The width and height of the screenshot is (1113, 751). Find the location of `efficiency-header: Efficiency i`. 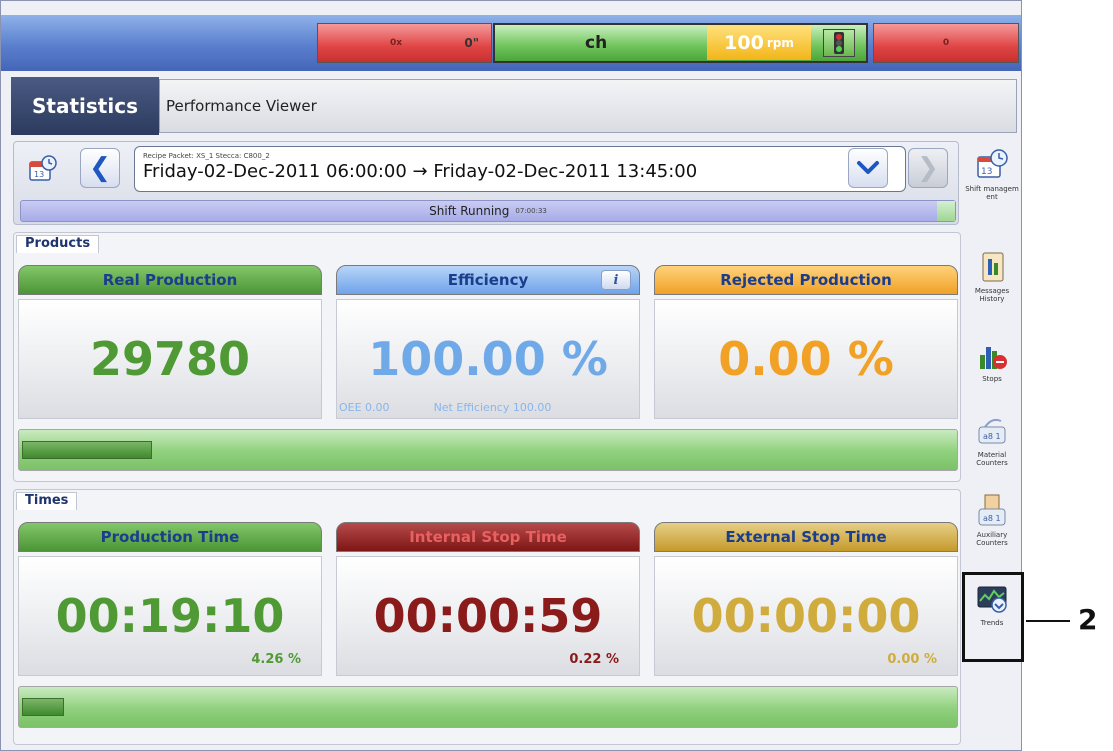

efficiency-header: Efficiency i is located at coordinates (488, 280).